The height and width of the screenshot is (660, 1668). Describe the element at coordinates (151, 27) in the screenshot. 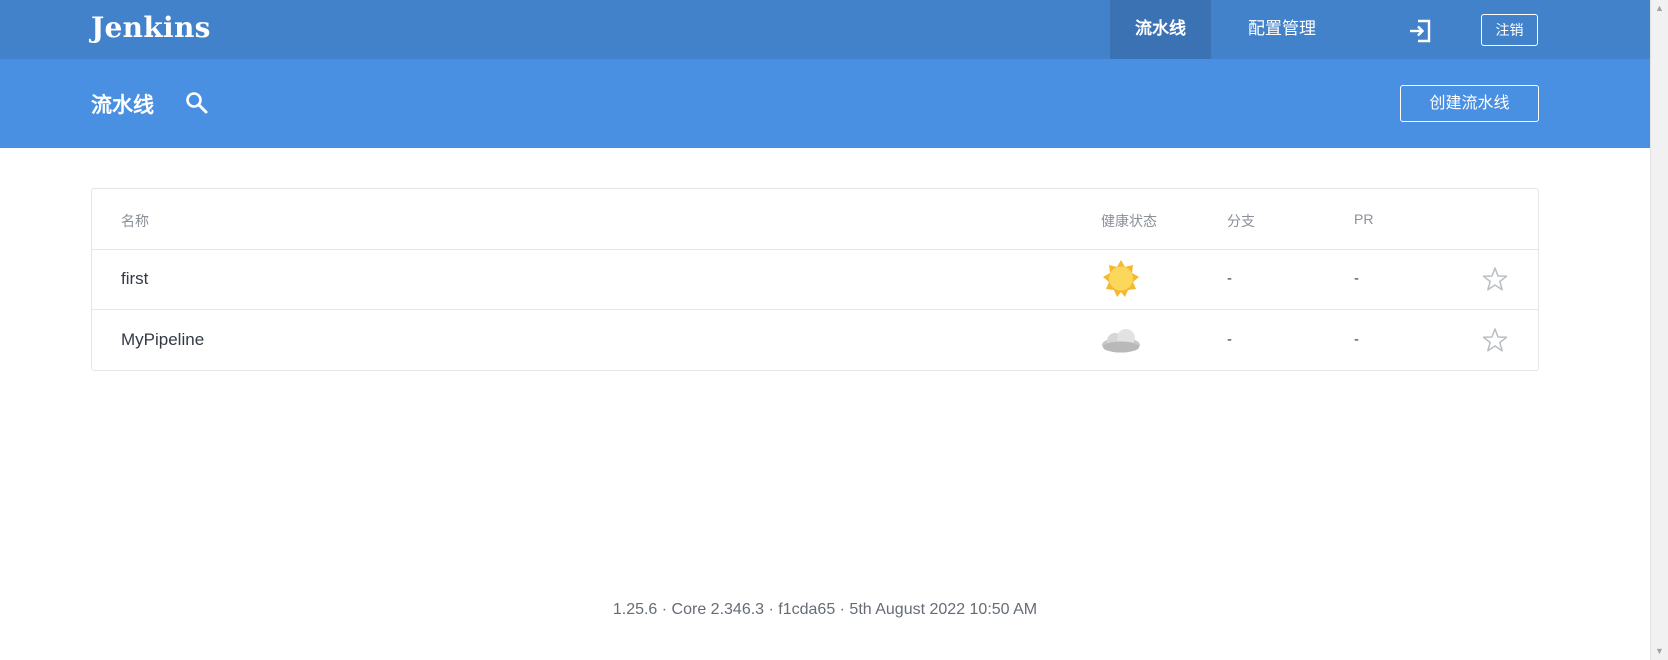

I see `jenkins-logo: Jenkins` at that location.